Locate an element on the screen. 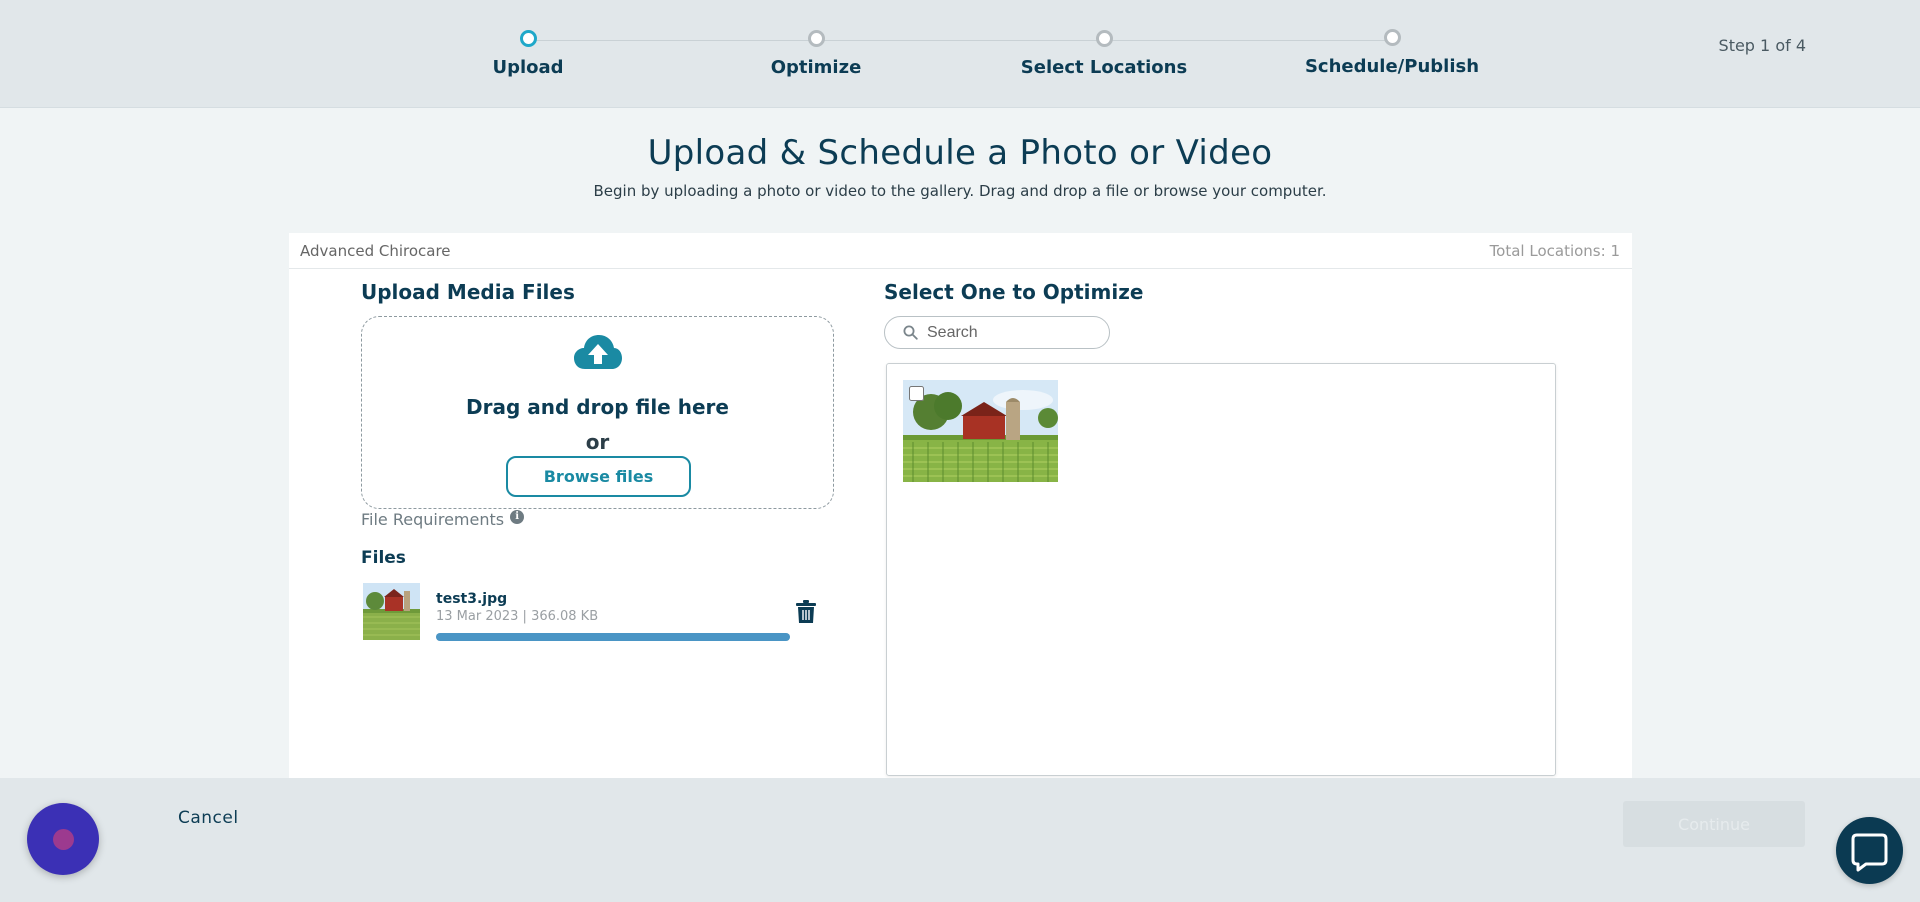  total-locations: Total Locations: 1 is located at coordinates (1554, 250).